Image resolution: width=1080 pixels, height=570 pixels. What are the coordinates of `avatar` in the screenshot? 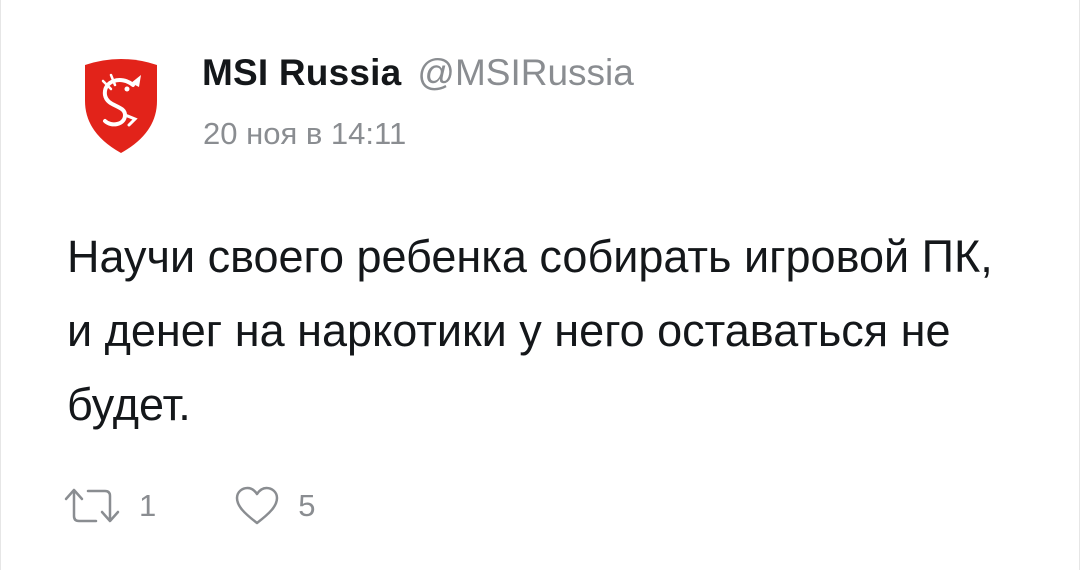 It's located at (121, 105).